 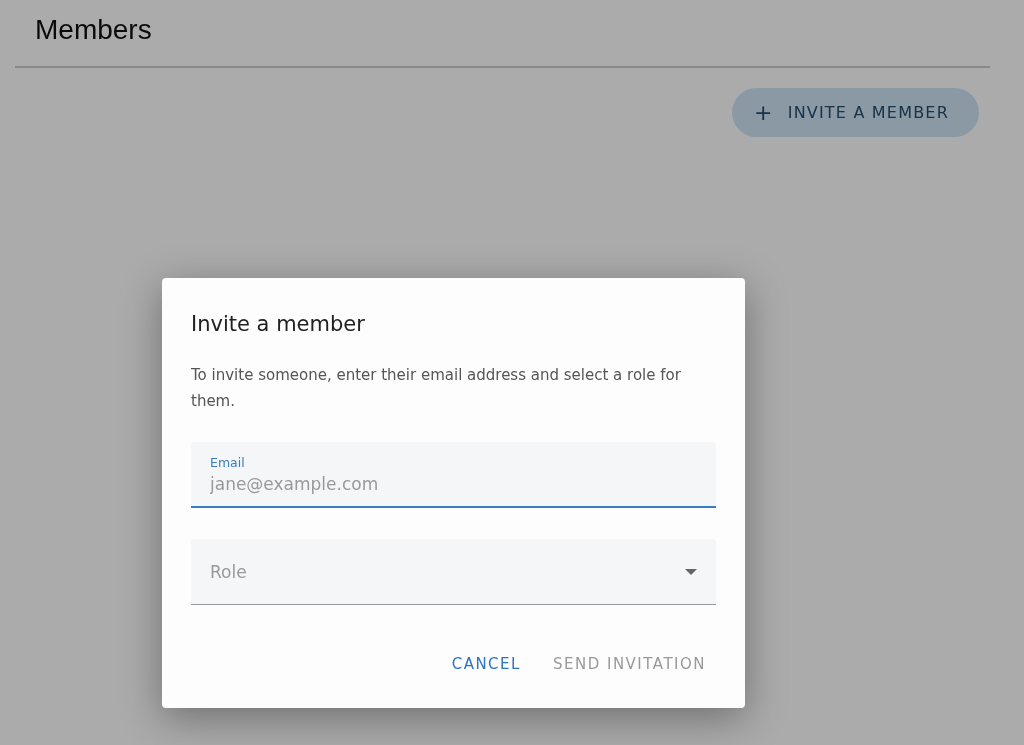 What do you see at coordinates (486, 664) in the screenshot?
I see `cancel-button: CANCEL` at bounding box center [486, 664].